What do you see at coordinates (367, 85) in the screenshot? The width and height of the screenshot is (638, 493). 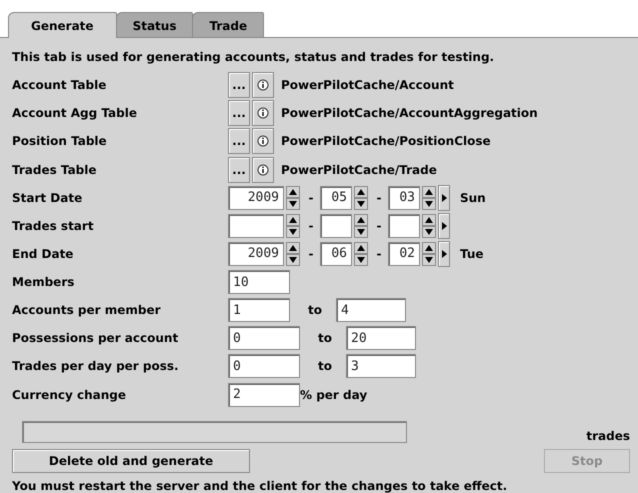 I see `table-path: PowerPilotCache/Account` at bounding box center [367, 85].